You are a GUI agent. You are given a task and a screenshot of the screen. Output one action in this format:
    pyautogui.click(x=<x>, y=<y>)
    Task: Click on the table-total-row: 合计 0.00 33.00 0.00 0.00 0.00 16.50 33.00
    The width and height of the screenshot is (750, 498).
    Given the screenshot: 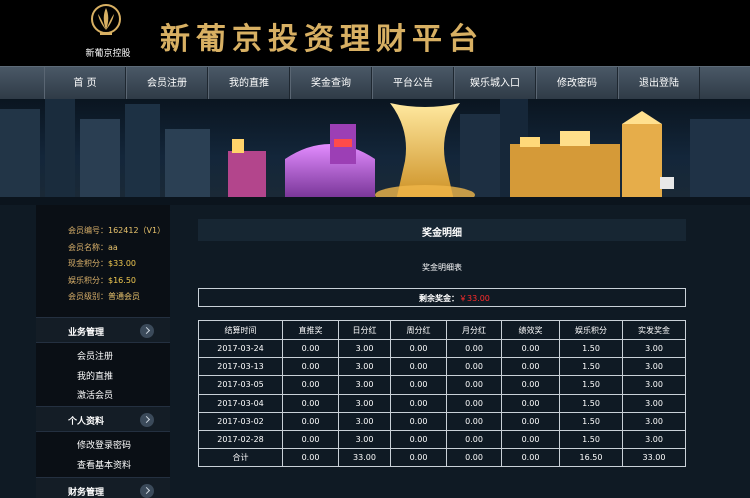 What is the action you would take?
    pyautogui.click(x=442, y=458)
    